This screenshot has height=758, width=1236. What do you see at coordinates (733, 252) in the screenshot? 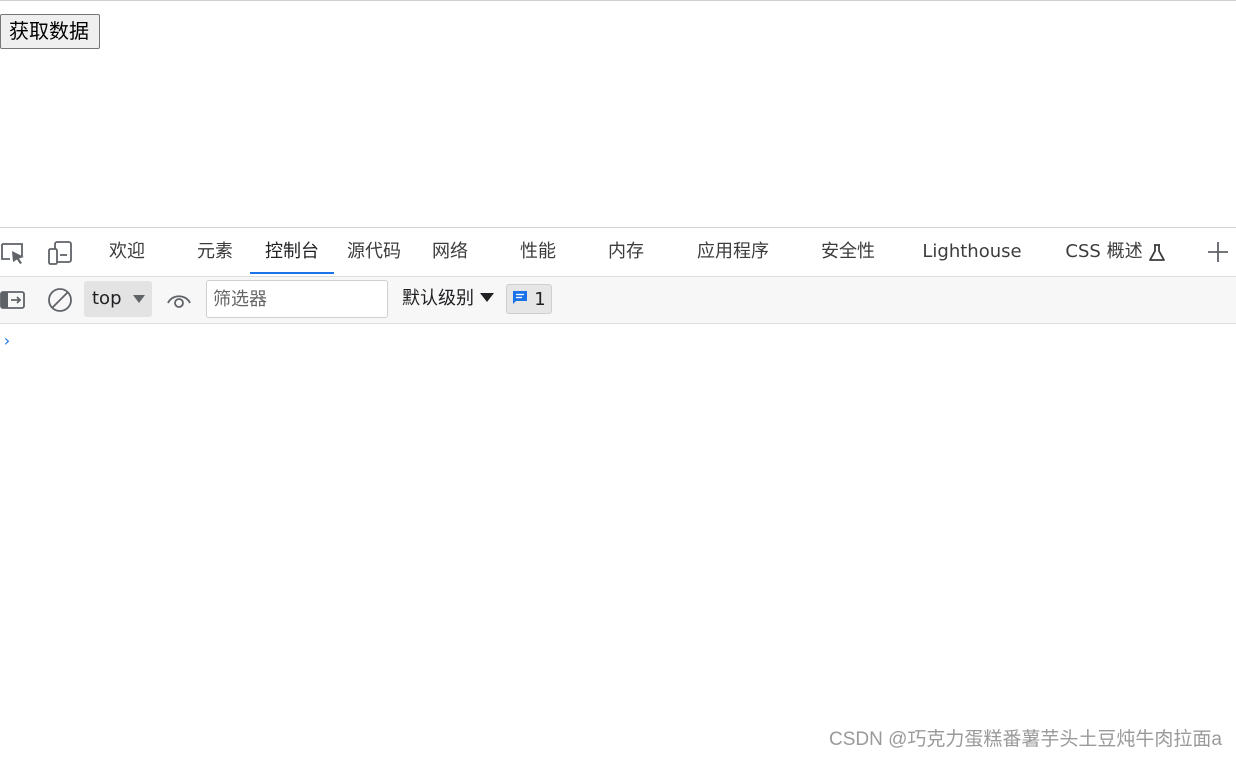
I see `tab-application: 应用程序` at bounding box center [733, 252].